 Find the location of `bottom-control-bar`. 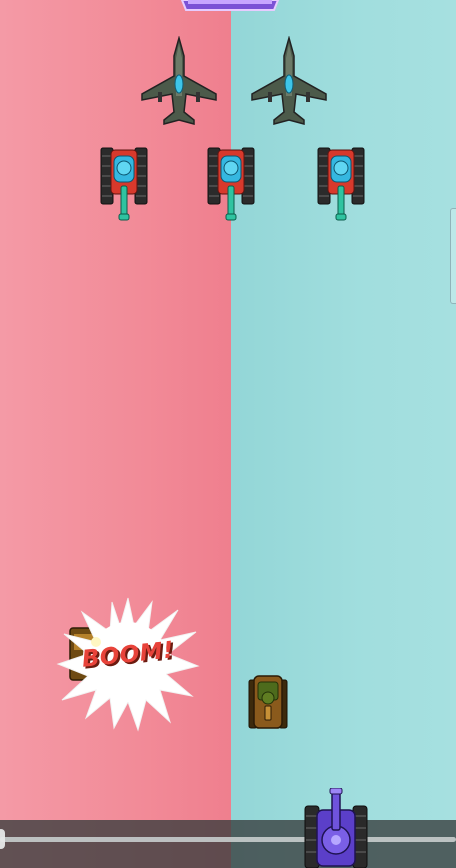

bottom-control-bar is located at coordinates (228, 844).